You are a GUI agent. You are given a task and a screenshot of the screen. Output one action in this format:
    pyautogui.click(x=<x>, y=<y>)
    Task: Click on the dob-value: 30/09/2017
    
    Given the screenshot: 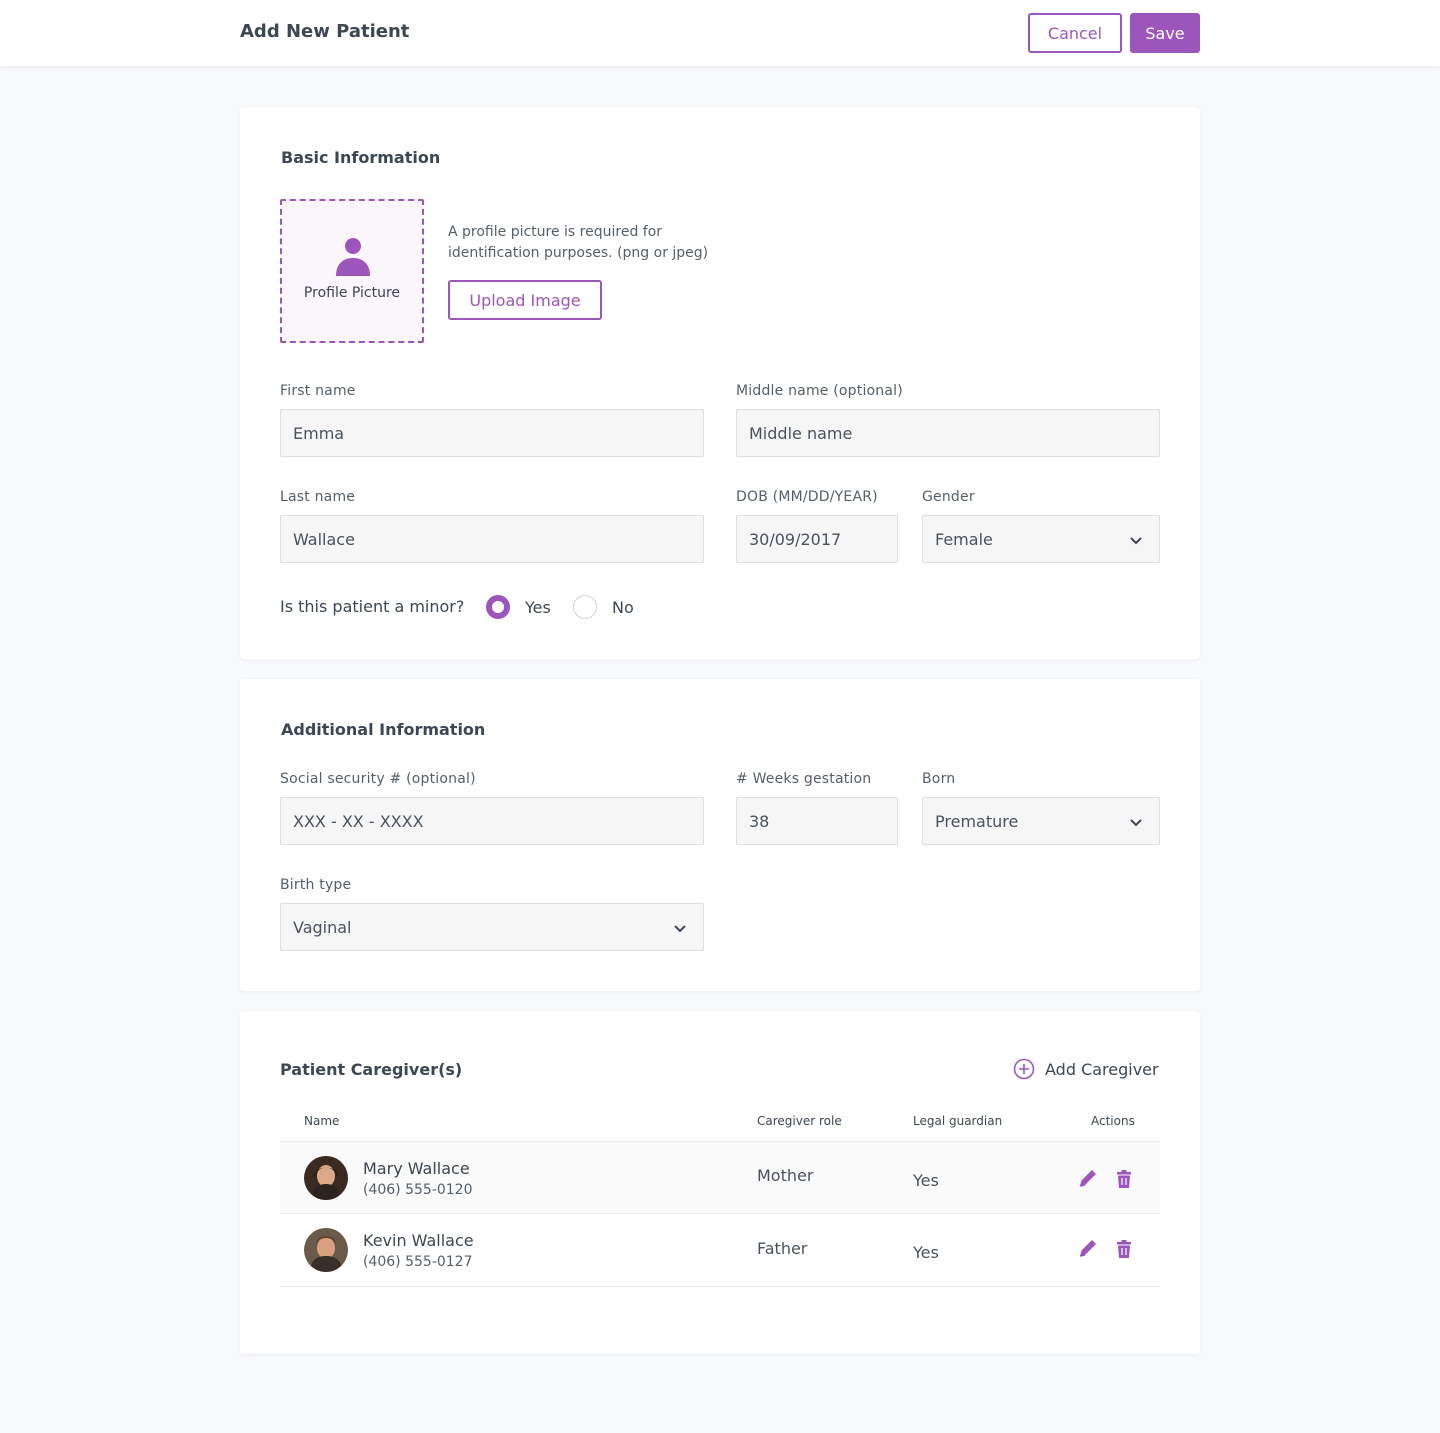 What is the action you would take?
    pyautogui.click(x=795, y=539)
    